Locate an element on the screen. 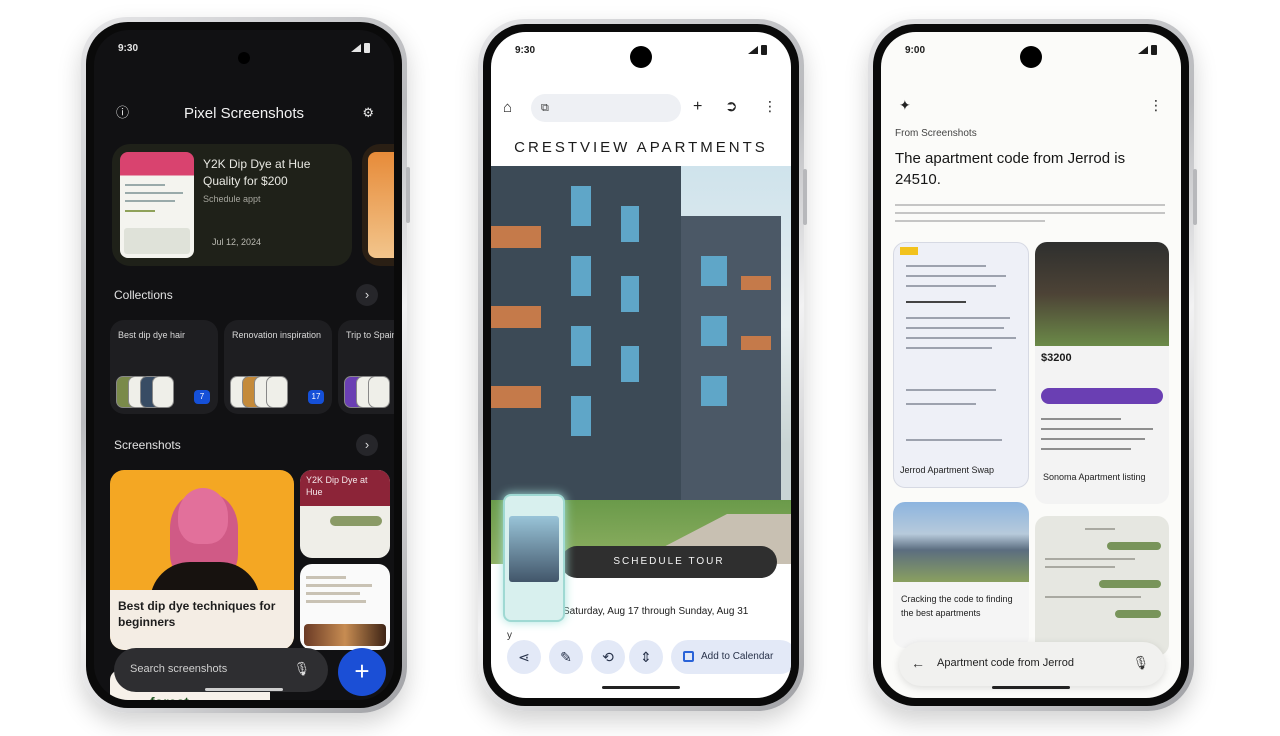 The width and height of the screenshot is (1280, 736). screenshot-tile: Y2K Dip Dye at Hue is located at coordinates (345, 514).